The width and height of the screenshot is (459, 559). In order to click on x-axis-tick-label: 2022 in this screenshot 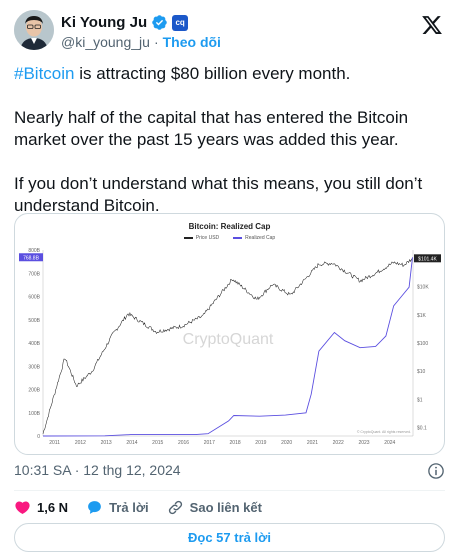, I will do `click(338, 443)`.